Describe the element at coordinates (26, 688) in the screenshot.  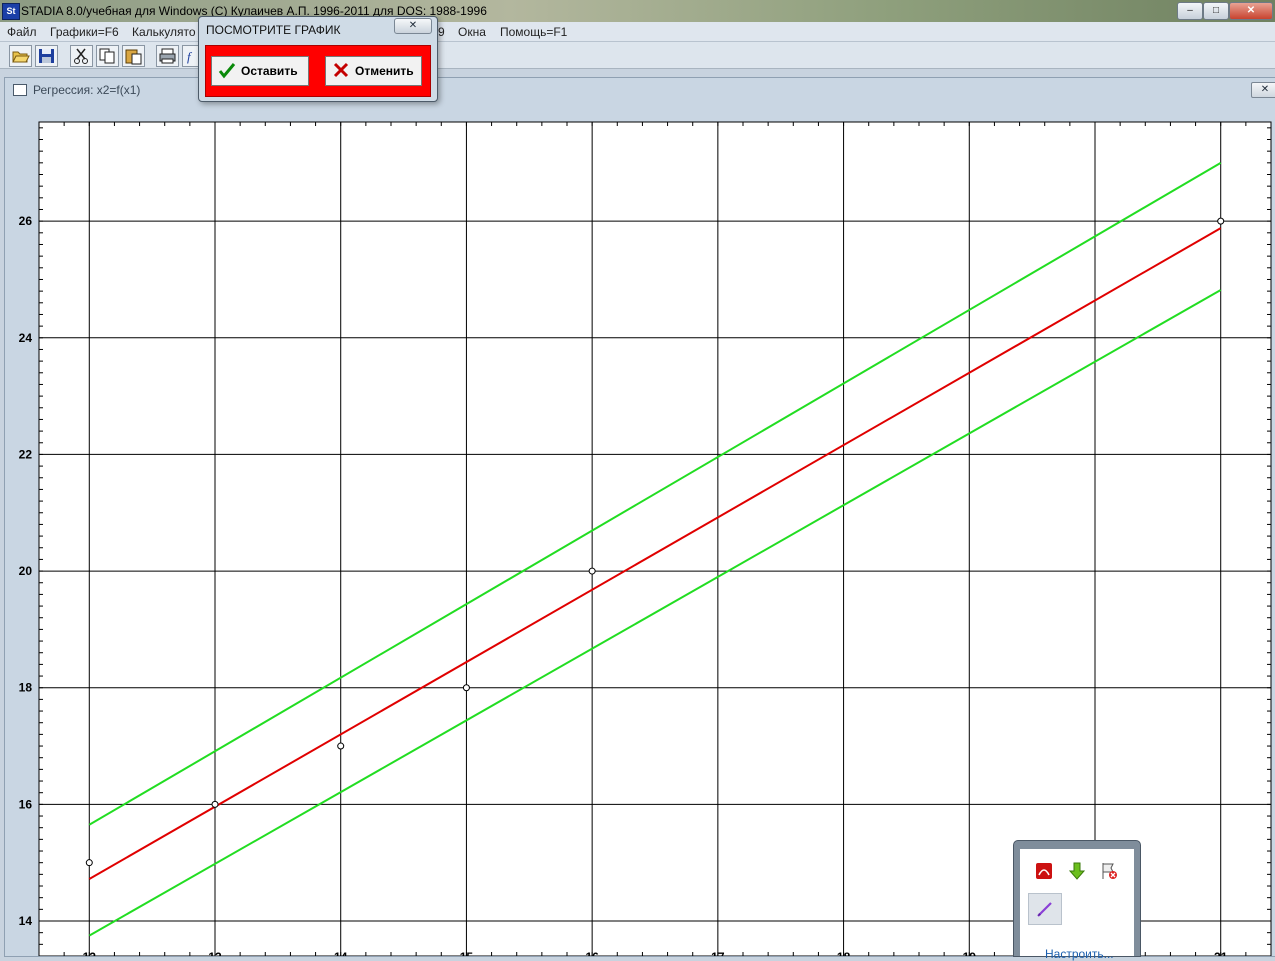
I see `y-tick-label: 18` at that location.